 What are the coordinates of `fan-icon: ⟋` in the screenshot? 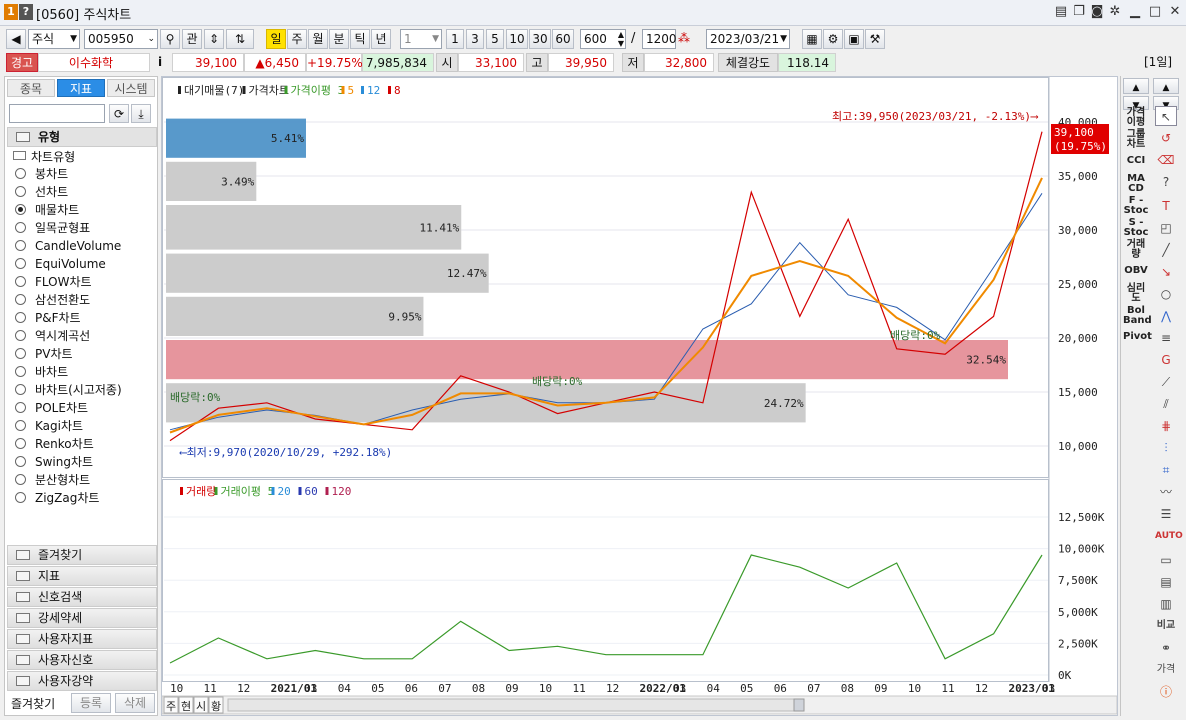 It's located at (1166, 382).